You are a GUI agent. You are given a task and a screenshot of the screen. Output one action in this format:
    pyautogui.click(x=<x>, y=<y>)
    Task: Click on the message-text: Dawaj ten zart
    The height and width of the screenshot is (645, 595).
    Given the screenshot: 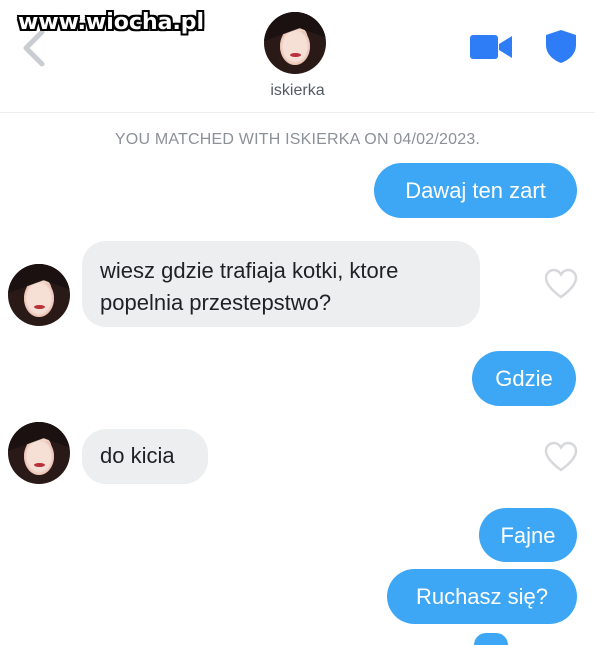 What is the action you would take?
    pyautogui.click(x=475, y=190)
    